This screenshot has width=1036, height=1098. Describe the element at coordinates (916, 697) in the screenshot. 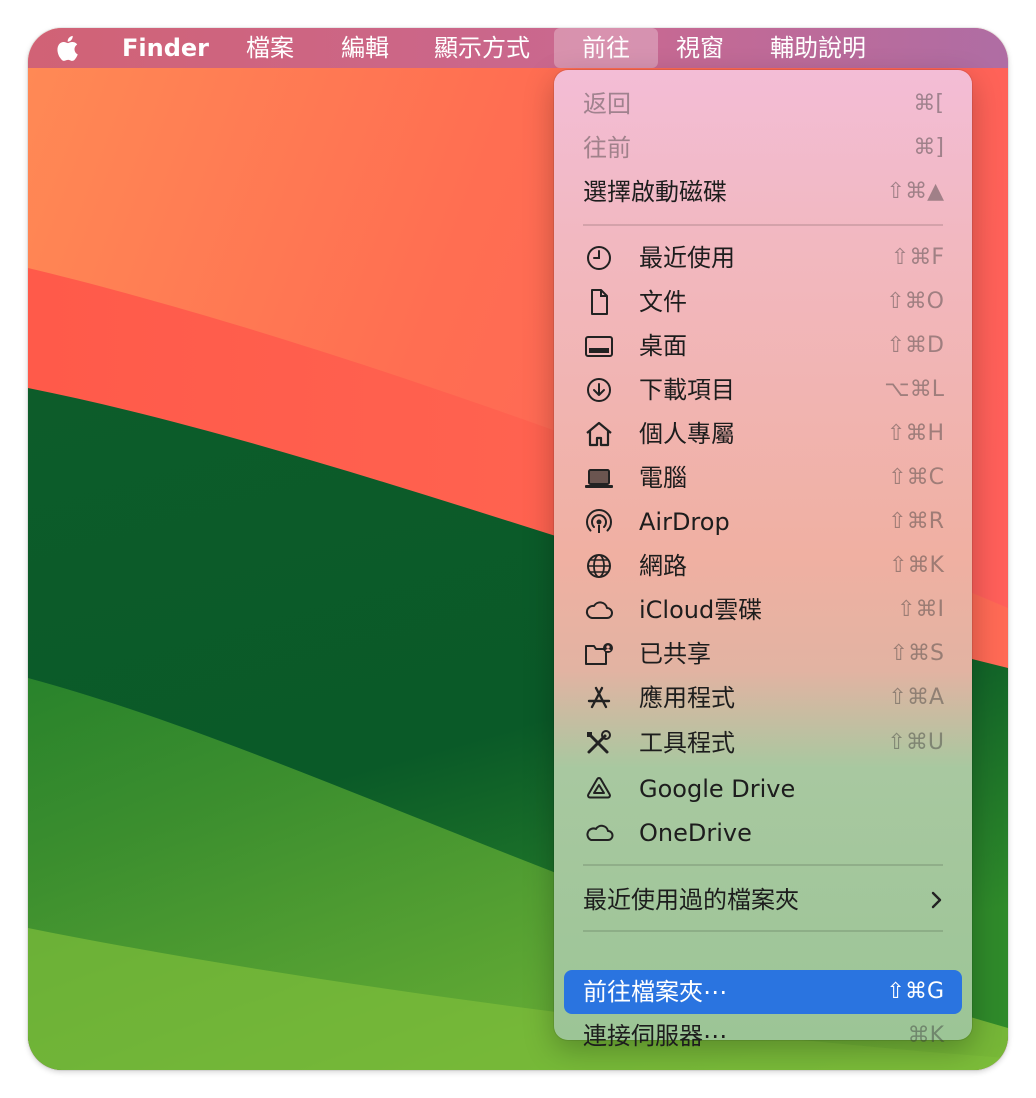

I see `menu-item-shortcut: ⇧⌘A` at that location.